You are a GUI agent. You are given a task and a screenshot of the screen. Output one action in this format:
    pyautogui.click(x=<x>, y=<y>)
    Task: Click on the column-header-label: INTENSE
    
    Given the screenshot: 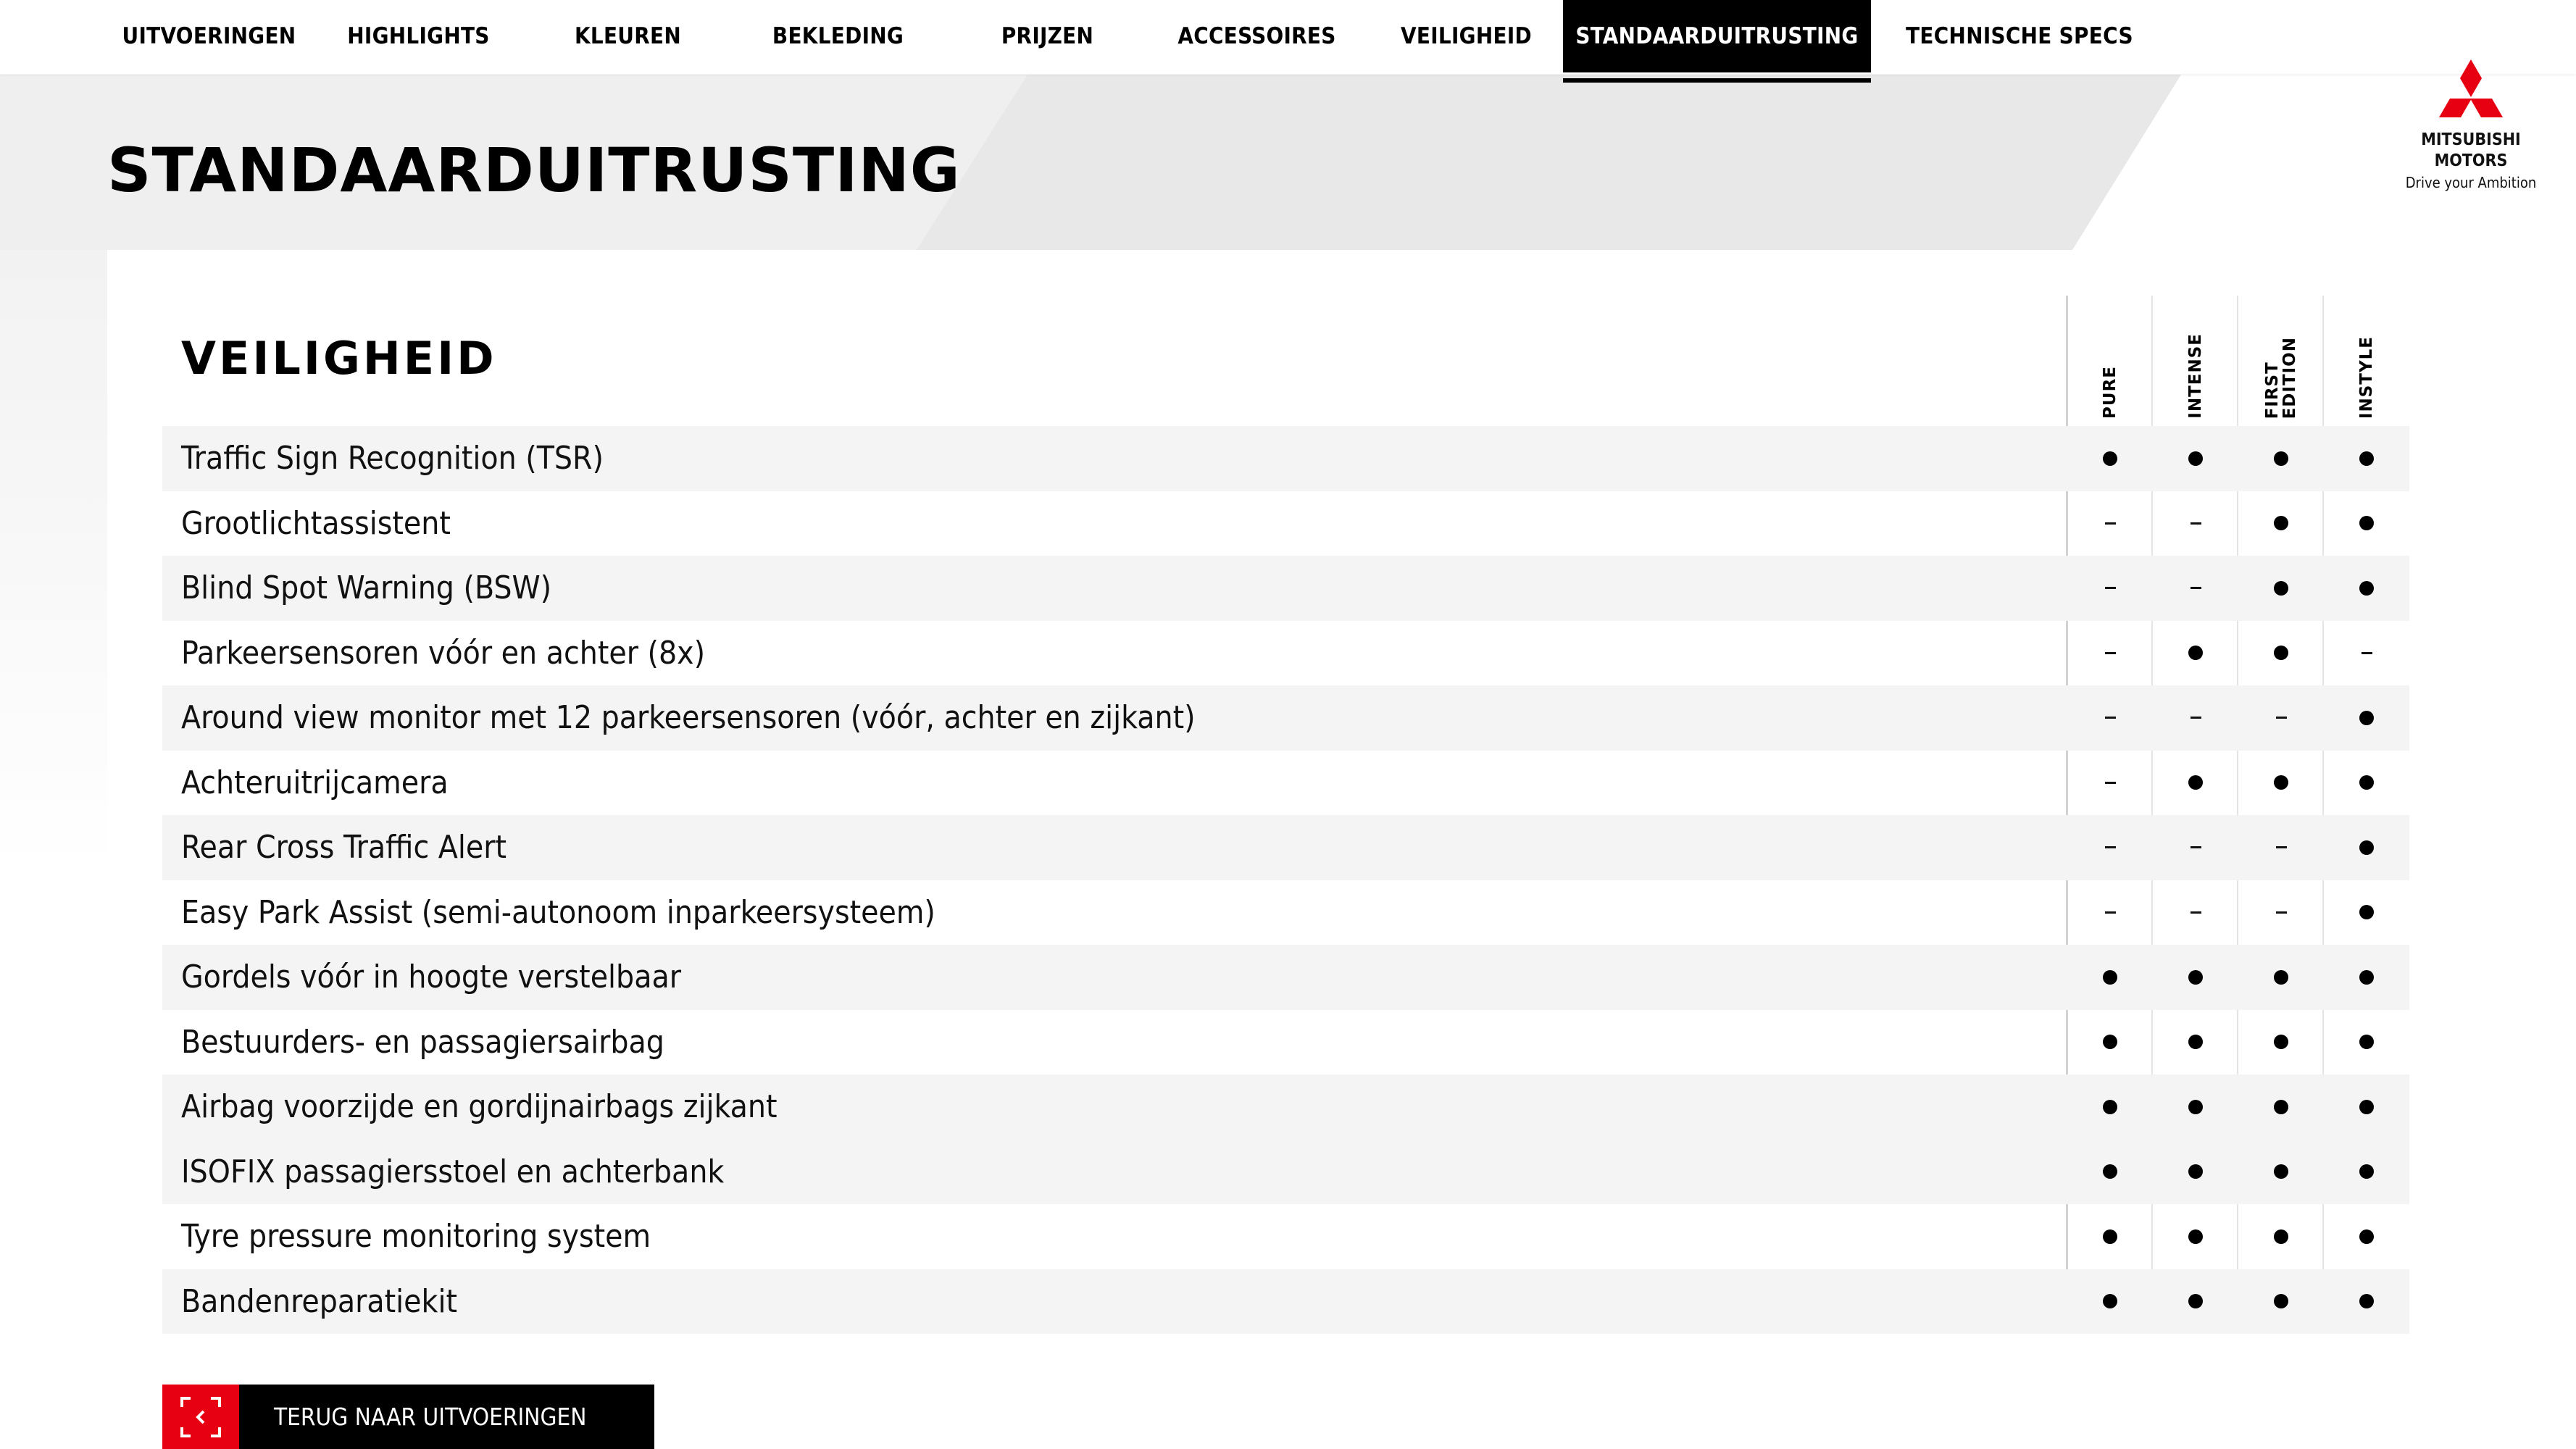 What is the action you would take?
    pyautogui.click(x=2195, y=376)
    